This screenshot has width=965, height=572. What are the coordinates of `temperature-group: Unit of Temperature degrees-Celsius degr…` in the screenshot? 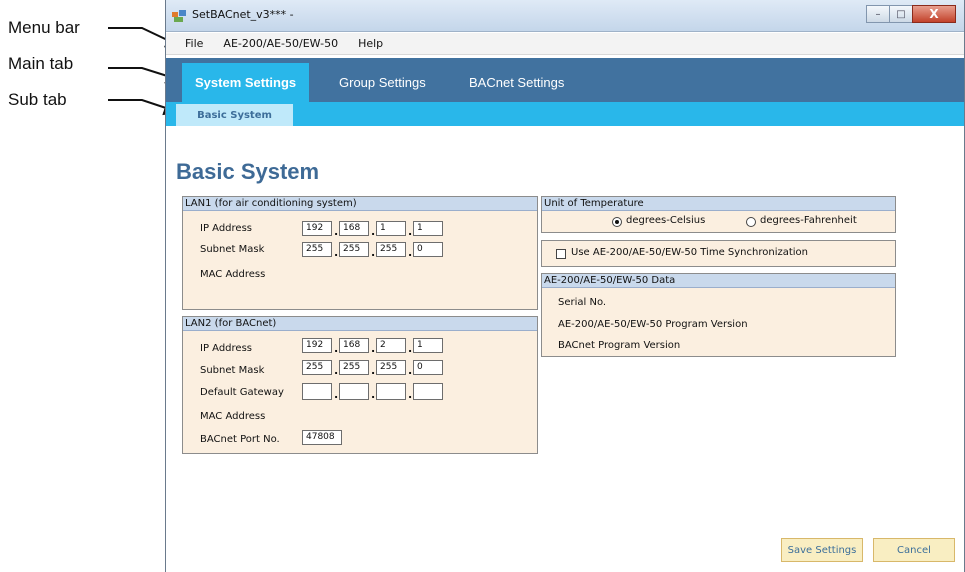 It's located at (718, 214).